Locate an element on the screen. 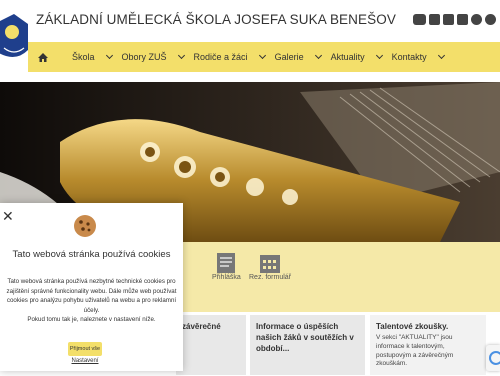 The width and height of the screenshot is (500, 376). nav-item-kontakty: Kontakty is located at coordinates (418, 56).